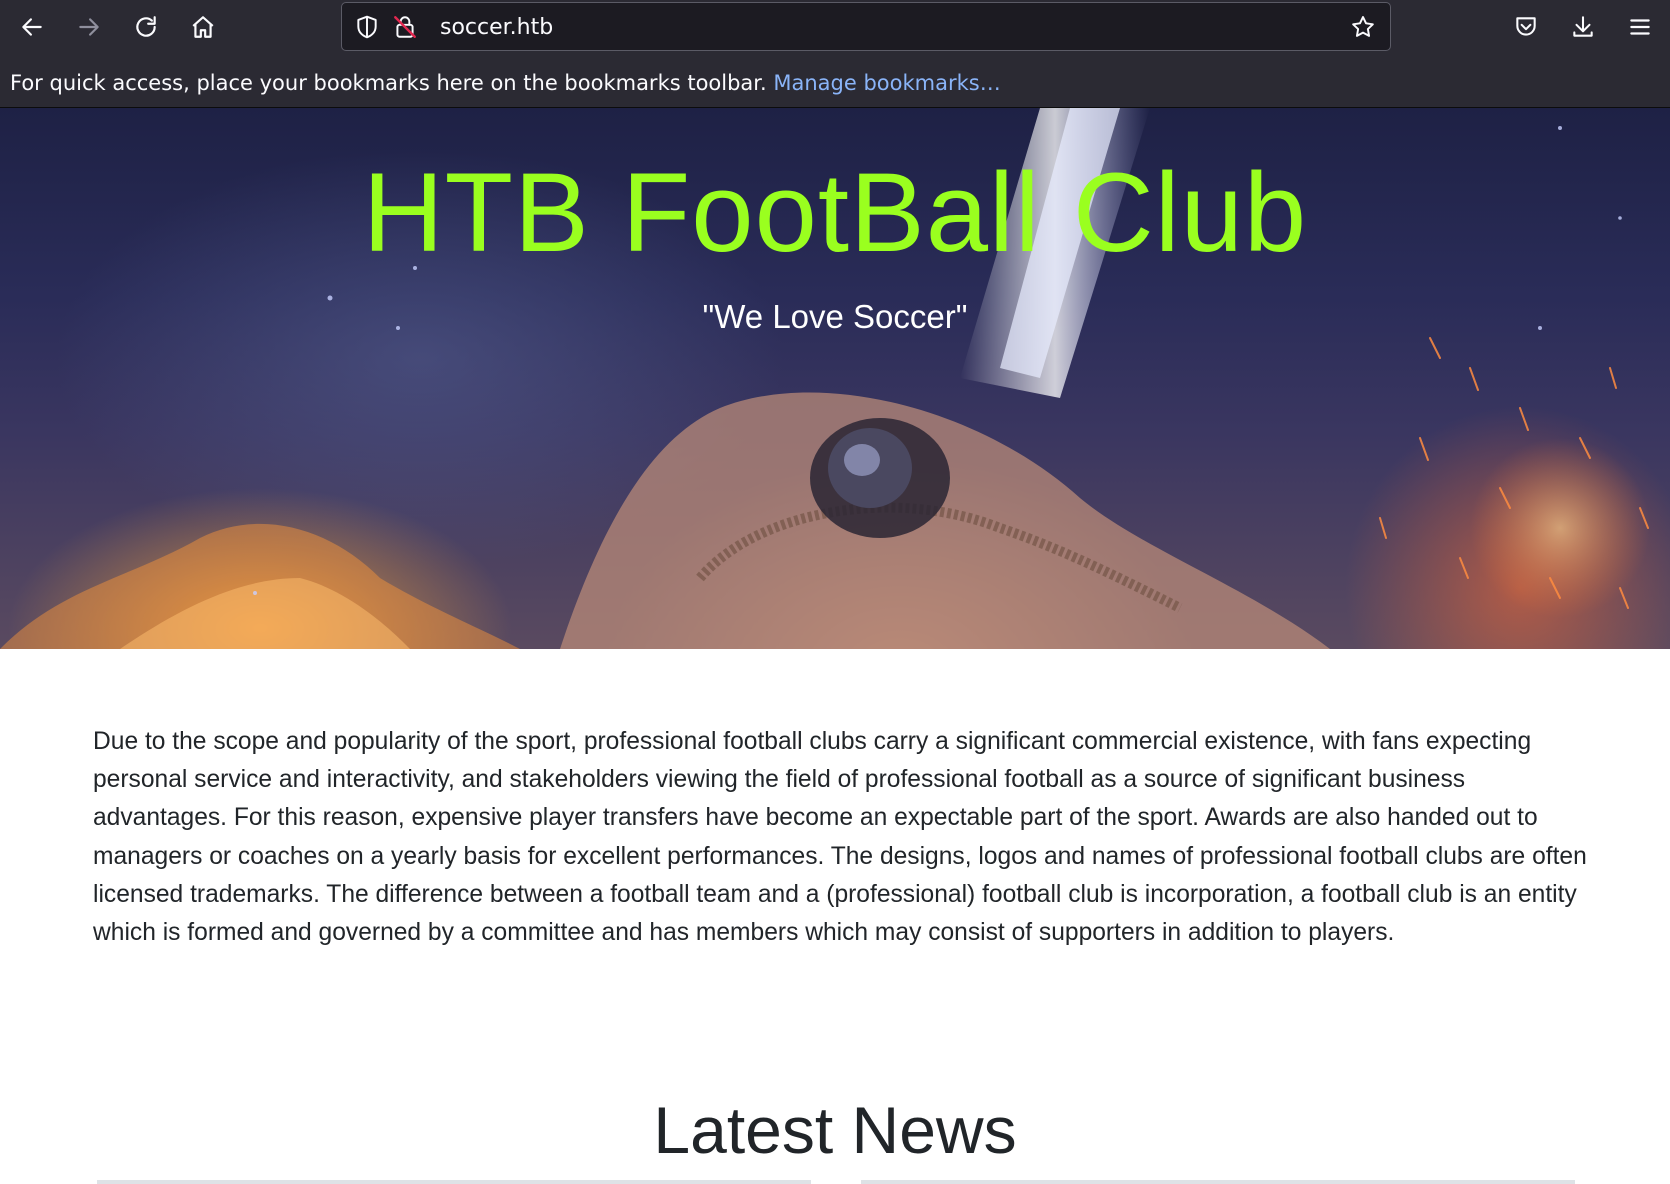  What do you see at coordinates (835, 212) in the screenshot?
I see `site-title: HTB FootBall Club` at bounding box center [835, 212].